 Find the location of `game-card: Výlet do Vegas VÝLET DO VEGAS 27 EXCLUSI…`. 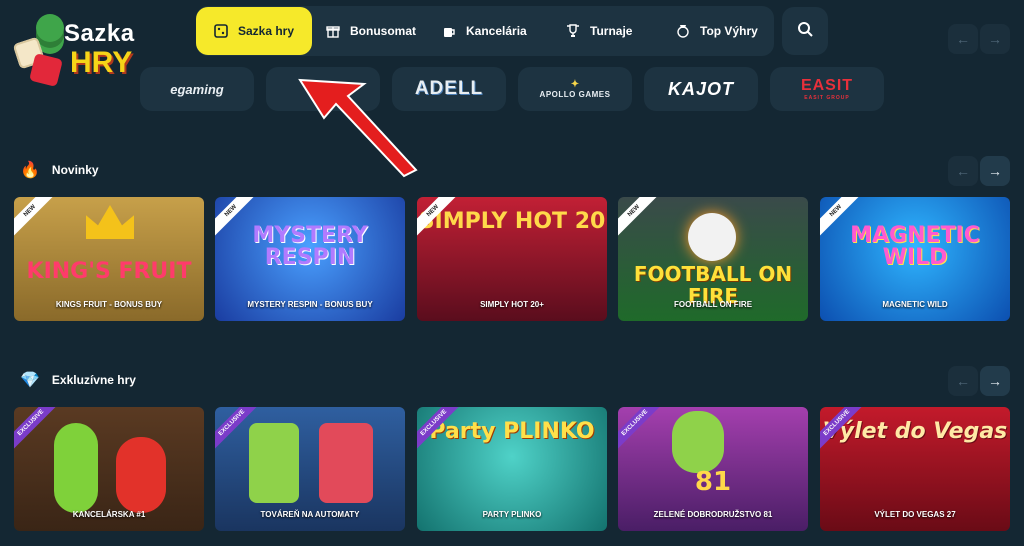

game-card: Výlet do Vegas VÝLET DO VEGAS 27 EXCLUSI… is located at coordinates (915, 469).